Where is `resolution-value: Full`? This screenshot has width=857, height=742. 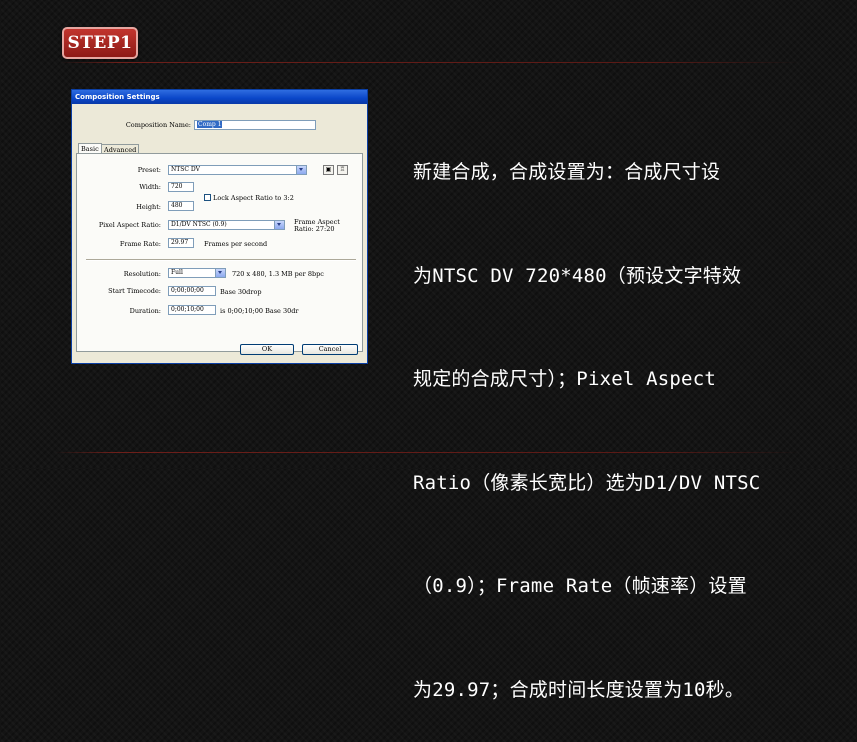 resolution-value: Full is located at coordinates (177, 272).